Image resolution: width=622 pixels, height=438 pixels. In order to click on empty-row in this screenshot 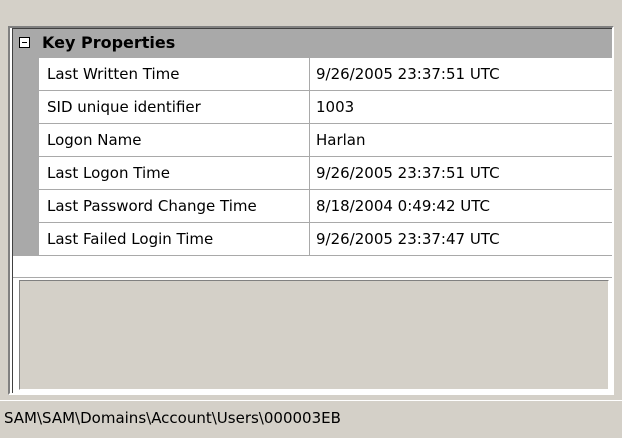, I will do `click(312, 267)`.